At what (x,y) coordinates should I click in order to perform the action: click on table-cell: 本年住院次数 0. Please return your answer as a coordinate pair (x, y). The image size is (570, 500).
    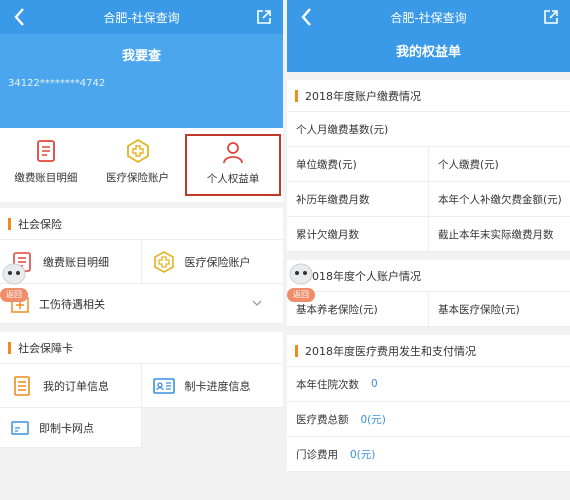
    Looking at the image, I should click on (428, 384).